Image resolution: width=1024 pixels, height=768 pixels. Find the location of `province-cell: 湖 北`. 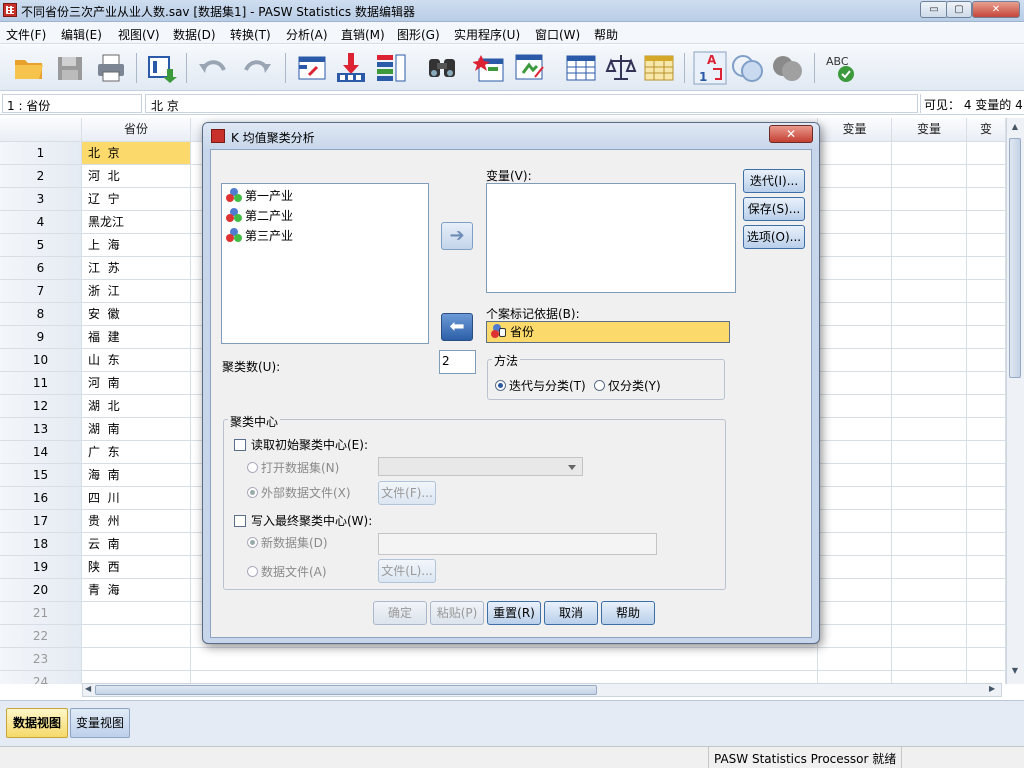

province-cell: 湖 北 is located at coordinates (136, 406).